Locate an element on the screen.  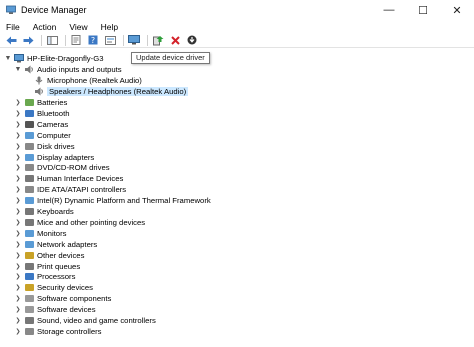
tree-item: ❯ DVD/CD-ROM drives is located at coordinates (61, 167).